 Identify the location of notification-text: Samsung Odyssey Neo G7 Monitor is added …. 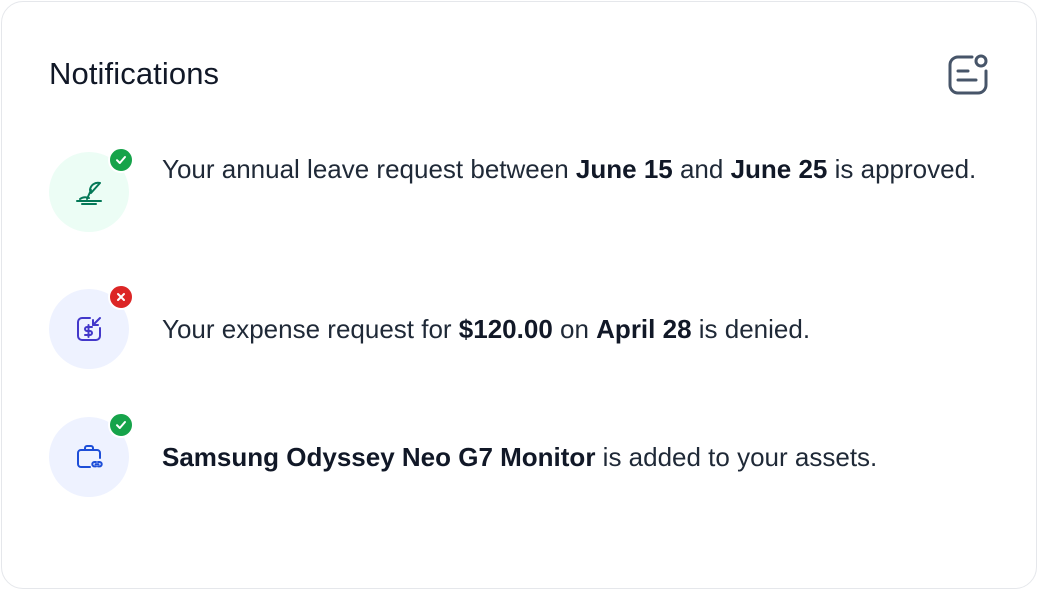
(520, 457).